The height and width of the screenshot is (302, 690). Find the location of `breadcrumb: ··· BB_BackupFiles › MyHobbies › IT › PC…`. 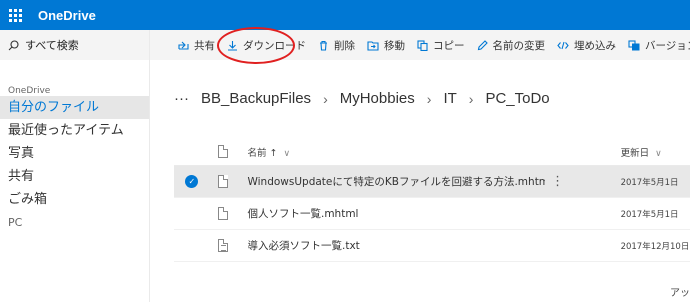

breadcrumb: ··· BB_BackupFiles › MyHobbies › IT › PC… is located at coordinates (362, 98).